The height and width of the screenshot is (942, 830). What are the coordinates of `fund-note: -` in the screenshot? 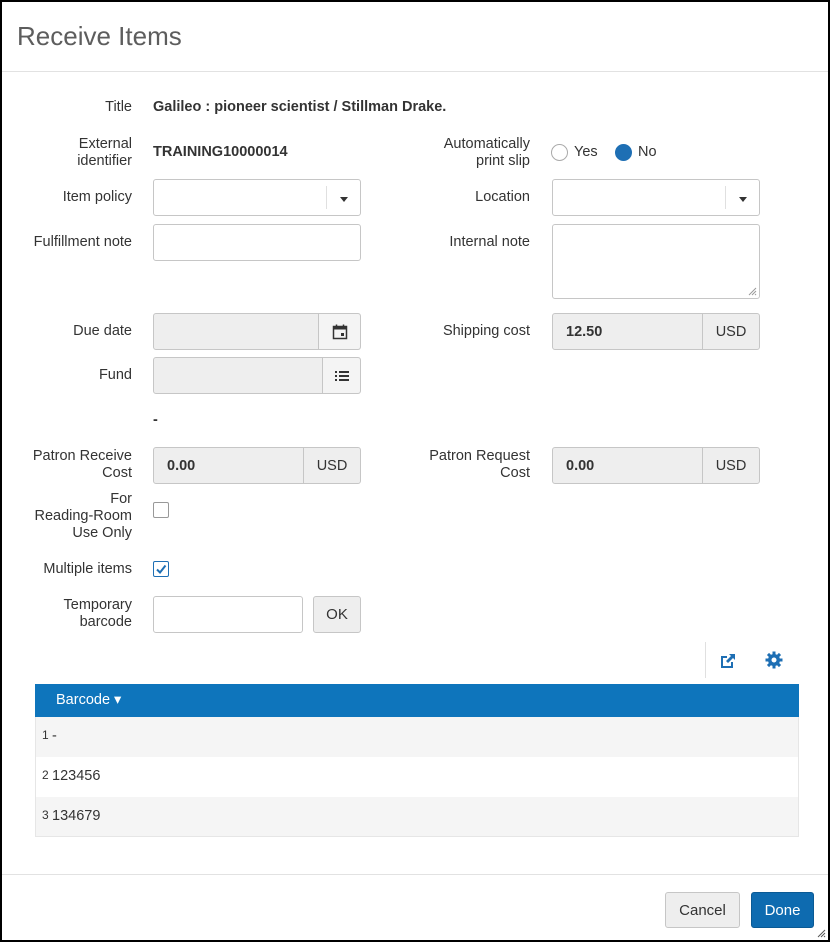 It's located at (155, 420).